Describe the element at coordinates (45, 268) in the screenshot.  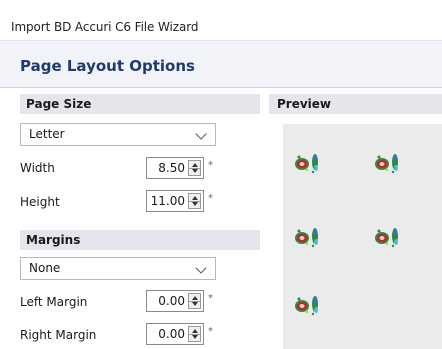
I see `margins-preset-value: None` at that location.